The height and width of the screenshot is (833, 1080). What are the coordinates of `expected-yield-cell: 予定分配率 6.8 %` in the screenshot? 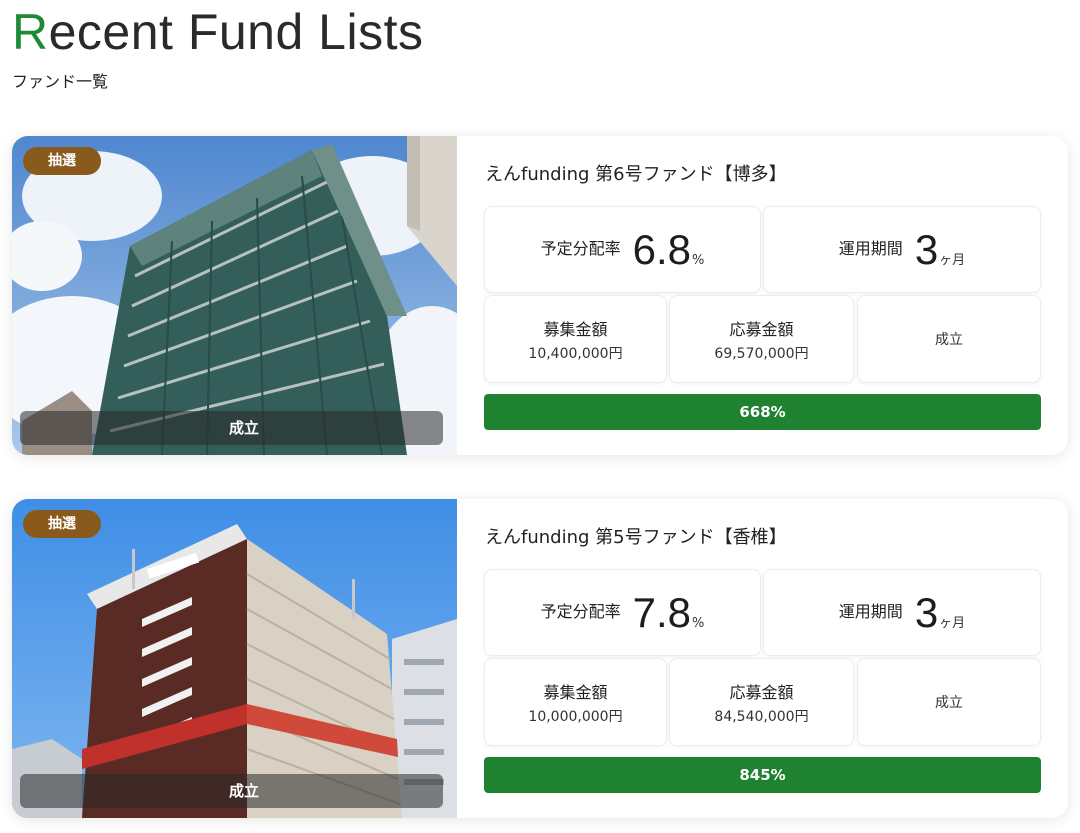 It's located at (622, 249).